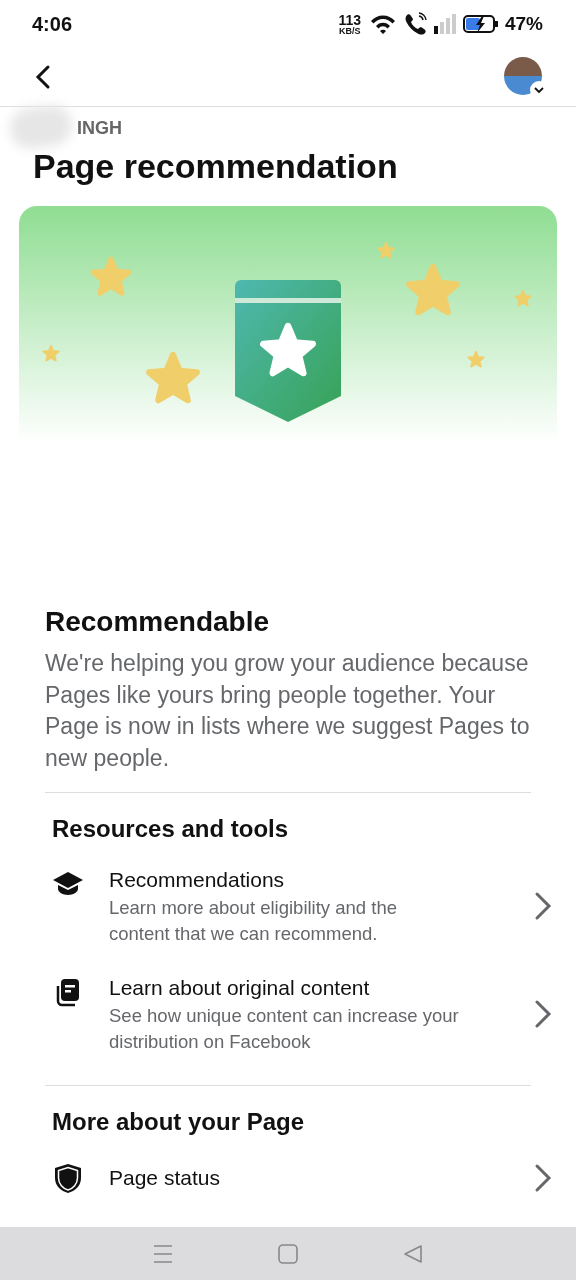 The height and width of the screenshot is (1280, 576). What do you see at coordinates (523, 24) in the screenshot?
I see `battery-percent: 47%` at bounding box center [523, 24].